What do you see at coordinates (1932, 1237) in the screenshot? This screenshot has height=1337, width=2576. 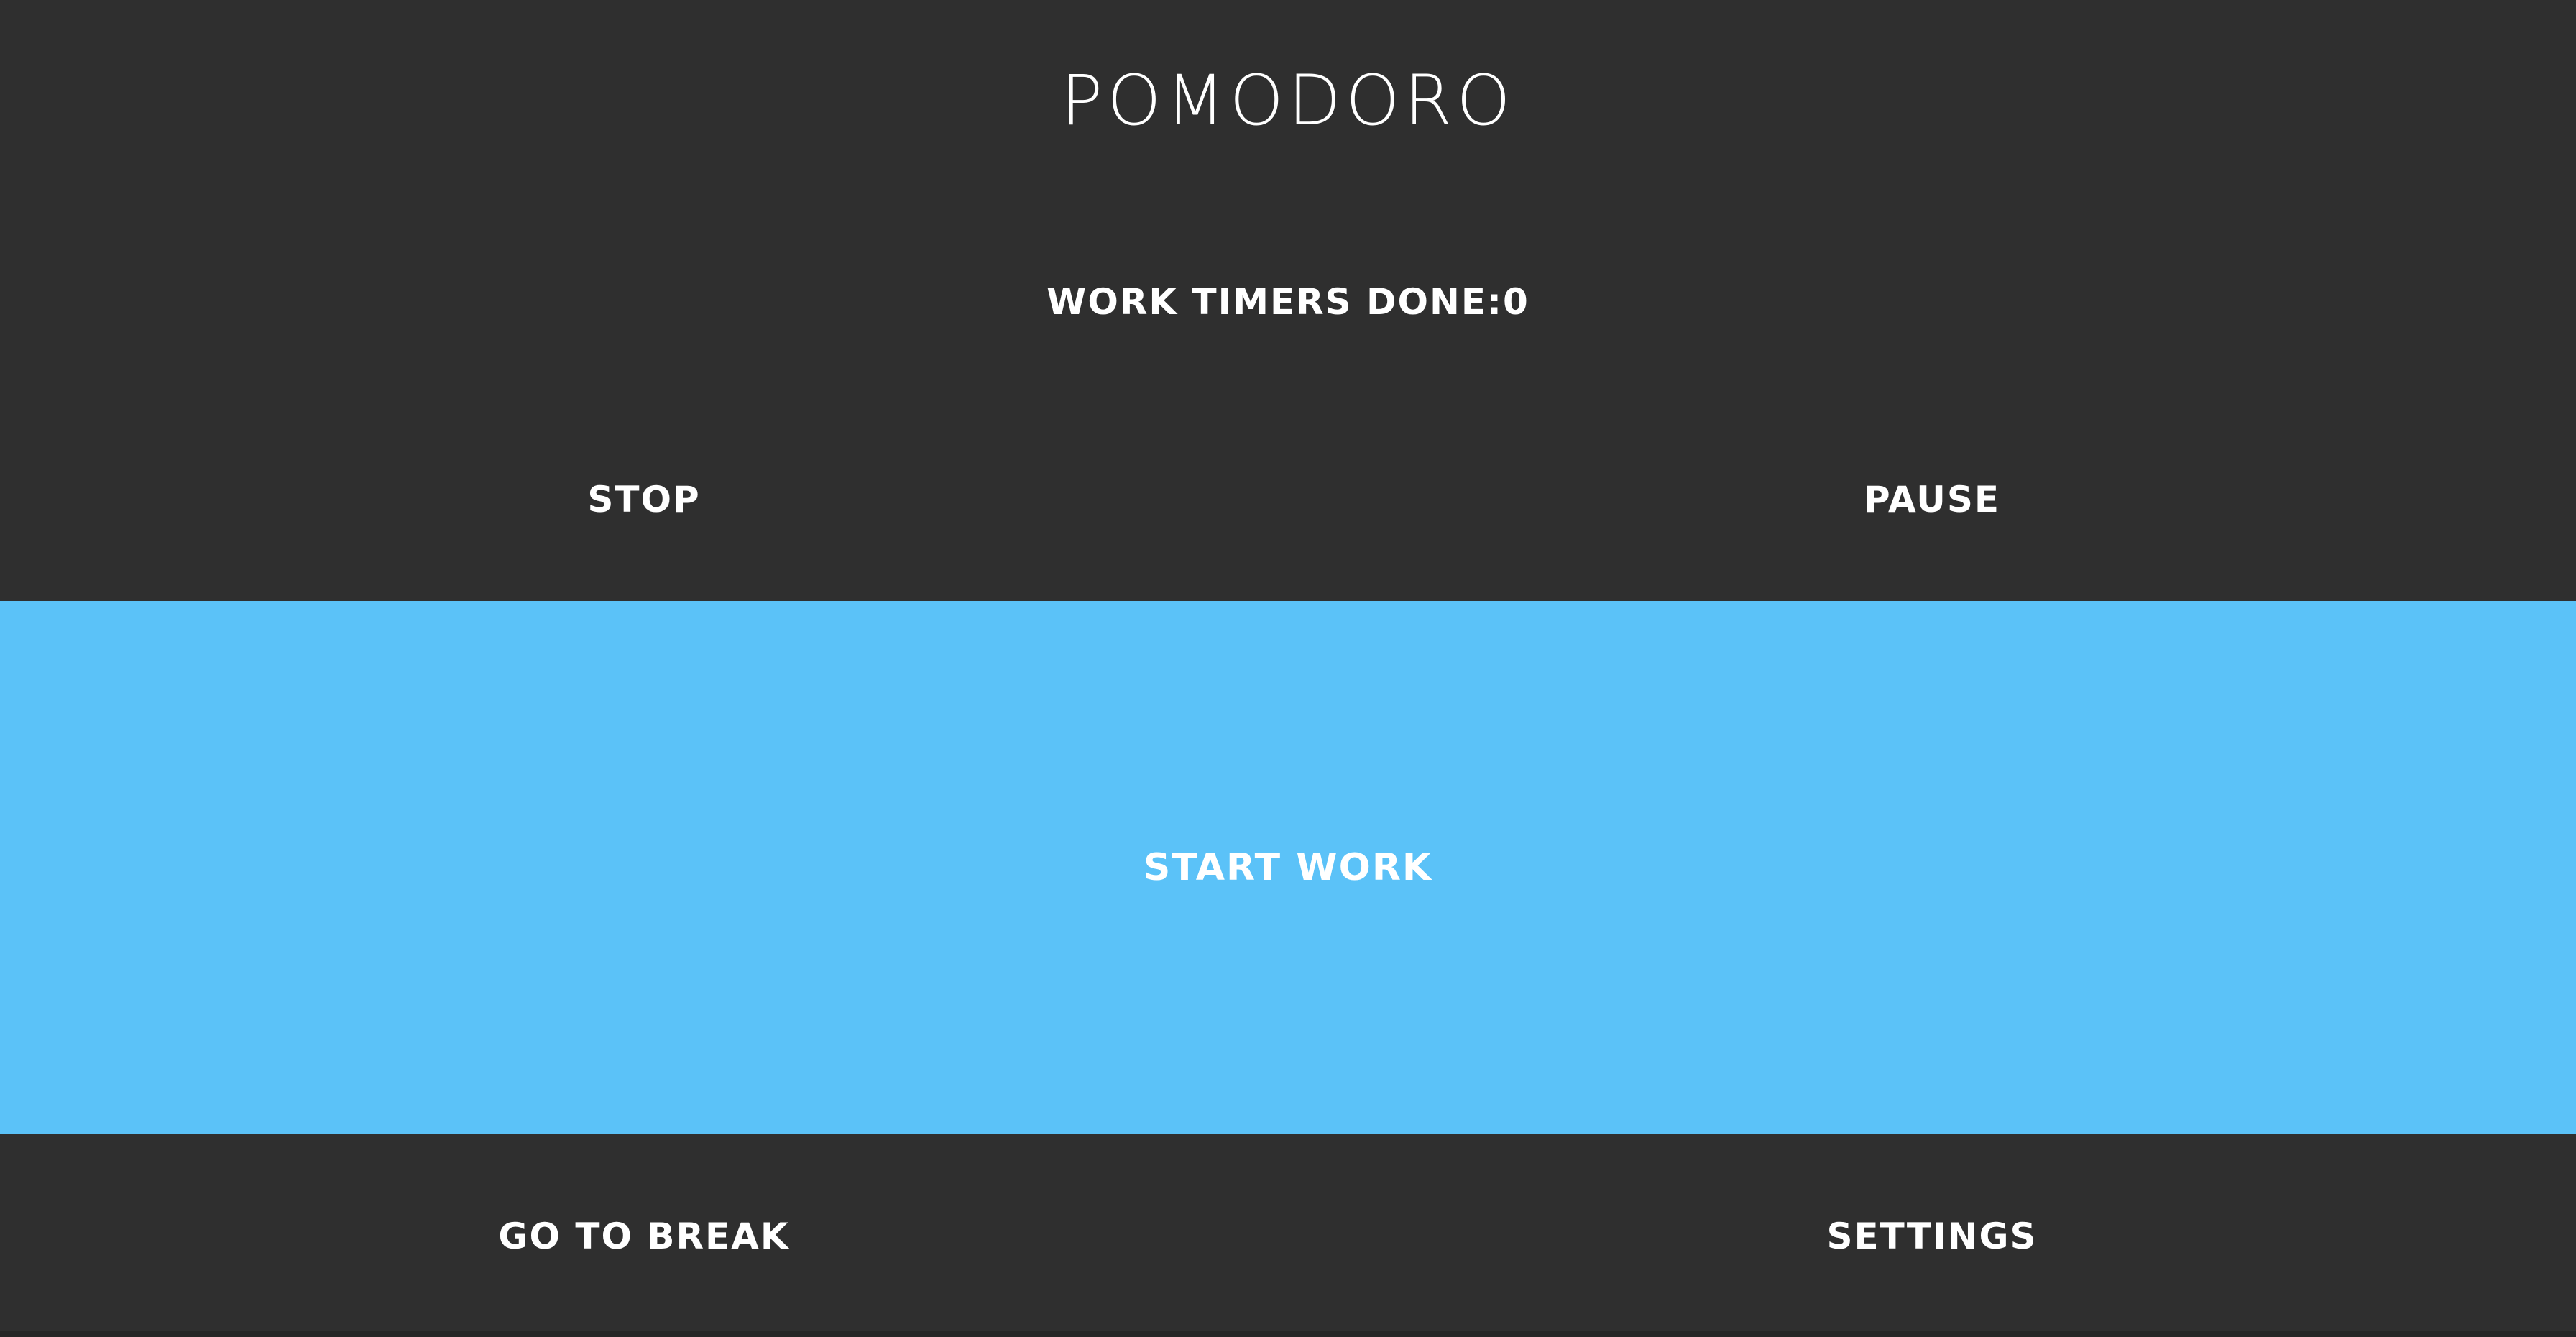 I see `settings-button: SETTINGS` at bounding box center [1932, 1237].